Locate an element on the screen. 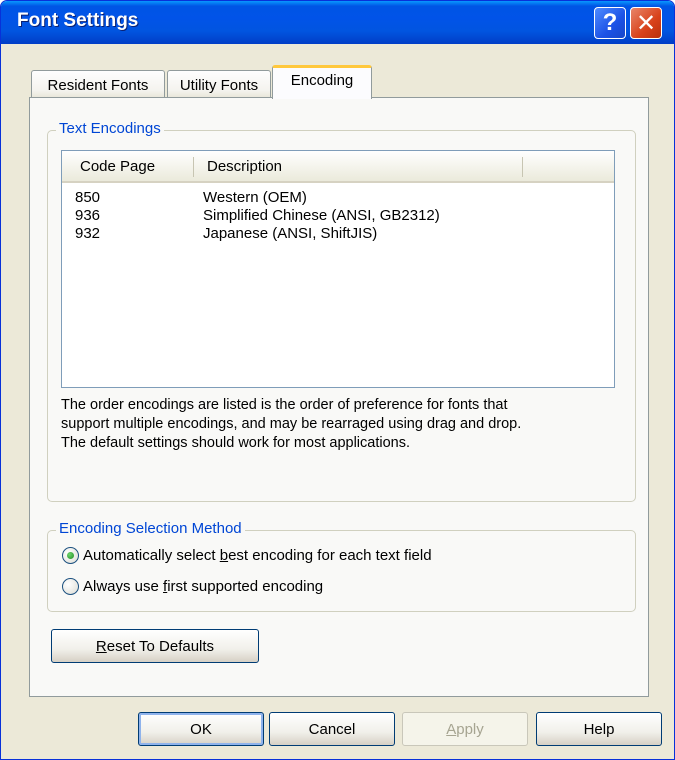  code-page-cell: 936 is located at coordinates (88, 215).